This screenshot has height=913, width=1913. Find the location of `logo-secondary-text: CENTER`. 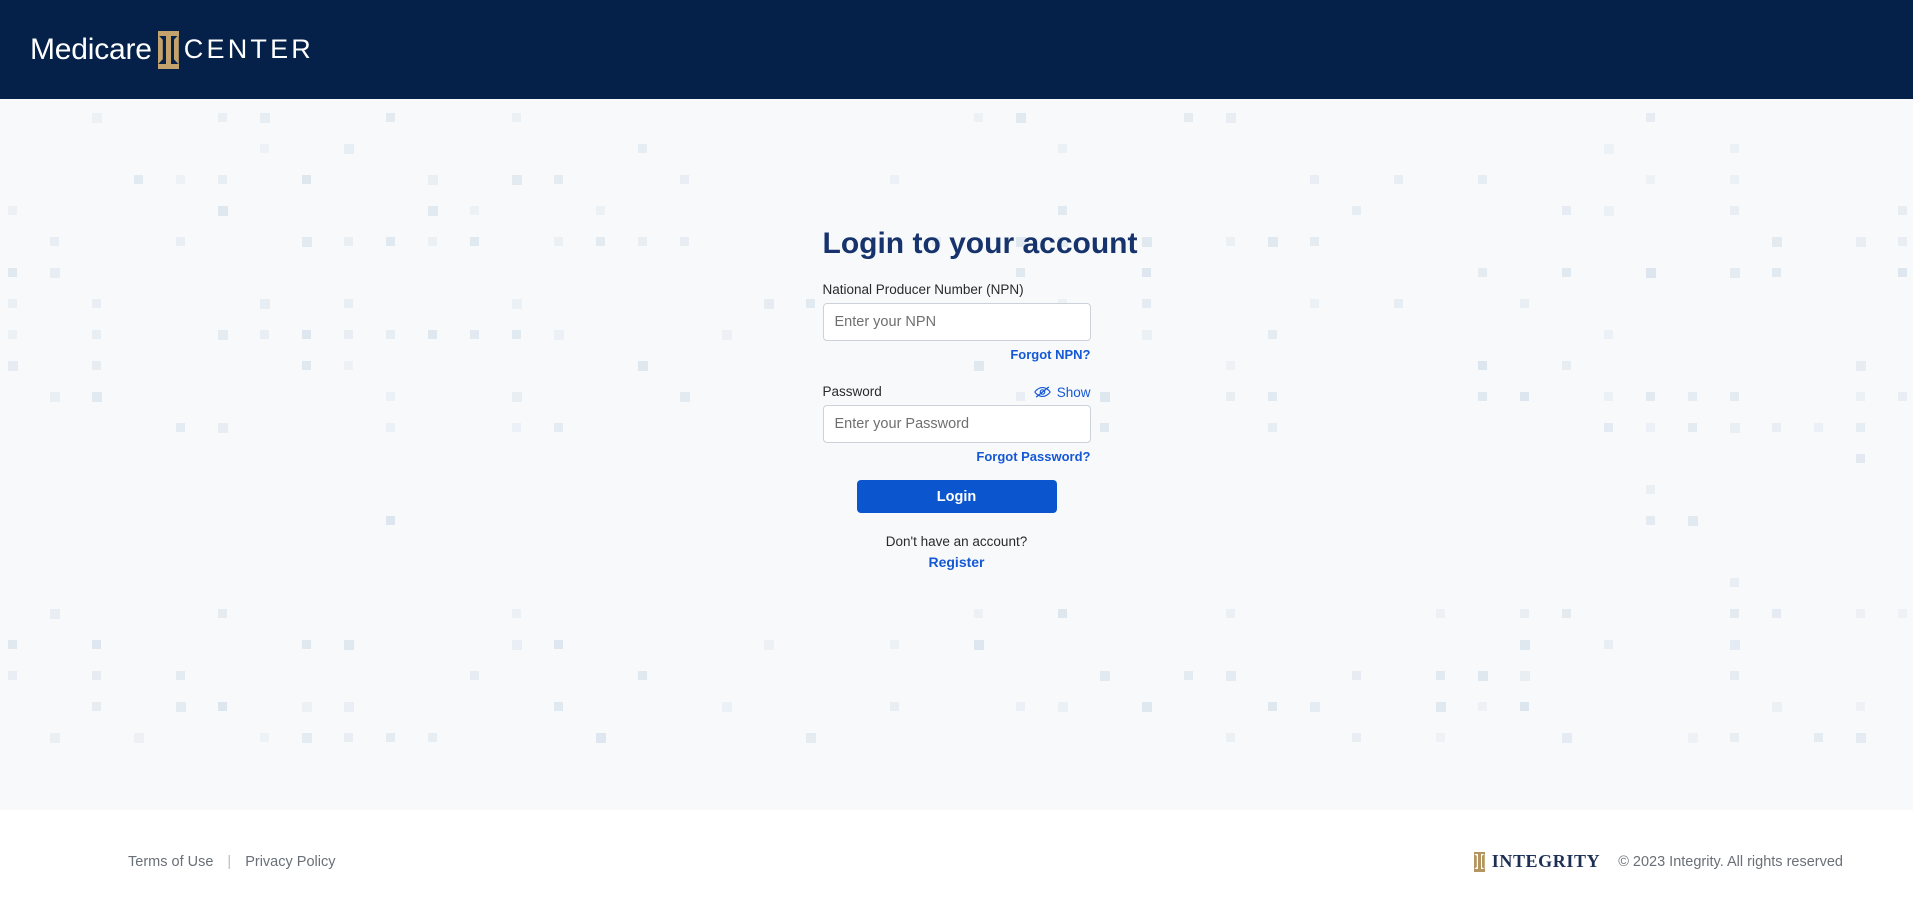

logo-secondary-text: CENTER is located at coordinates (249, 49).